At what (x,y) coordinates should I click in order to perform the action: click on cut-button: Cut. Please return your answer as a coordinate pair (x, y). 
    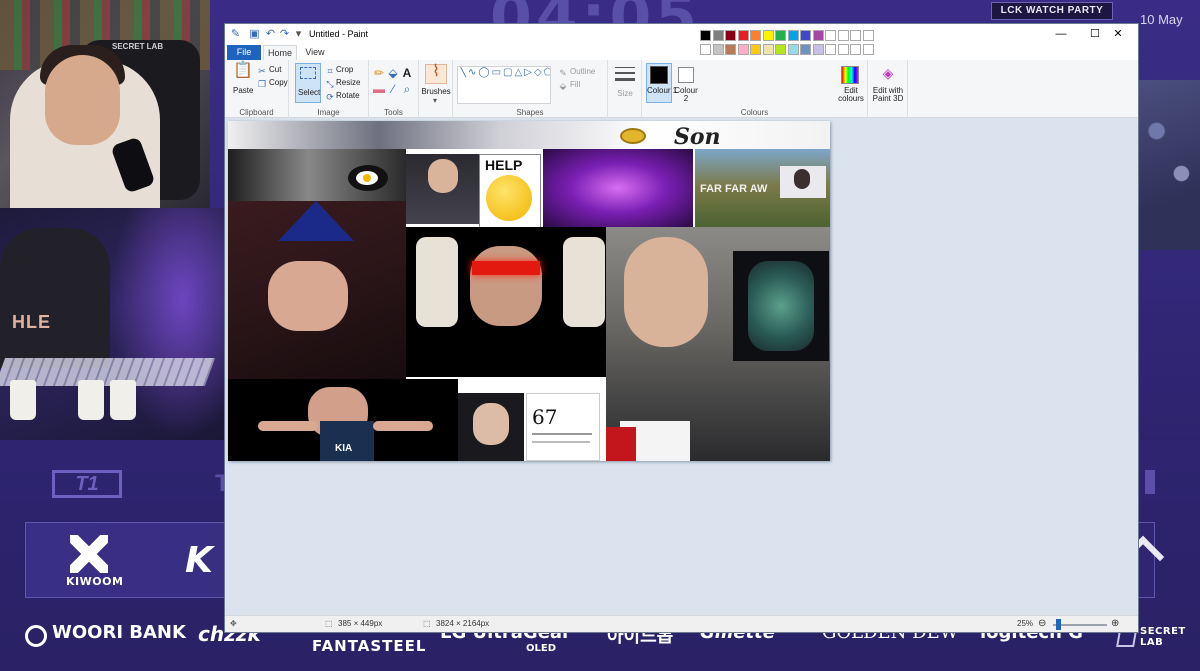
    Looking at the image, I should click on (275, 69).